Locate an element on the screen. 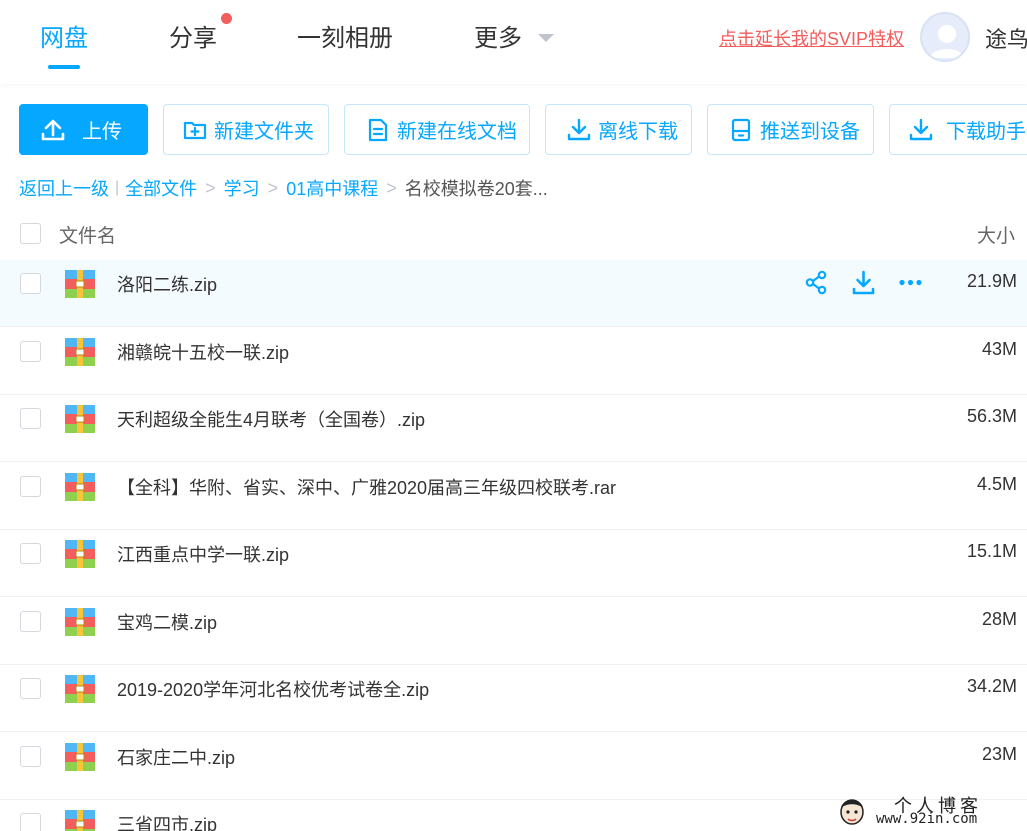 Image resolution: width=1027 pixels, height=831 pixels. watermark: 个人博客 www.92in.com is located at coordinates (931, 811).